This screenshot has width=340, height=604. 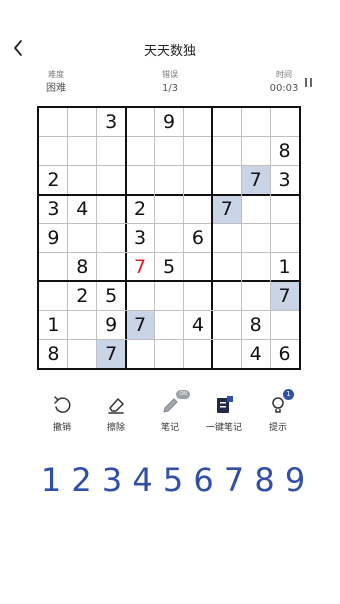 I want to click on board-cell-r9c4, so click(x=140, y=353).